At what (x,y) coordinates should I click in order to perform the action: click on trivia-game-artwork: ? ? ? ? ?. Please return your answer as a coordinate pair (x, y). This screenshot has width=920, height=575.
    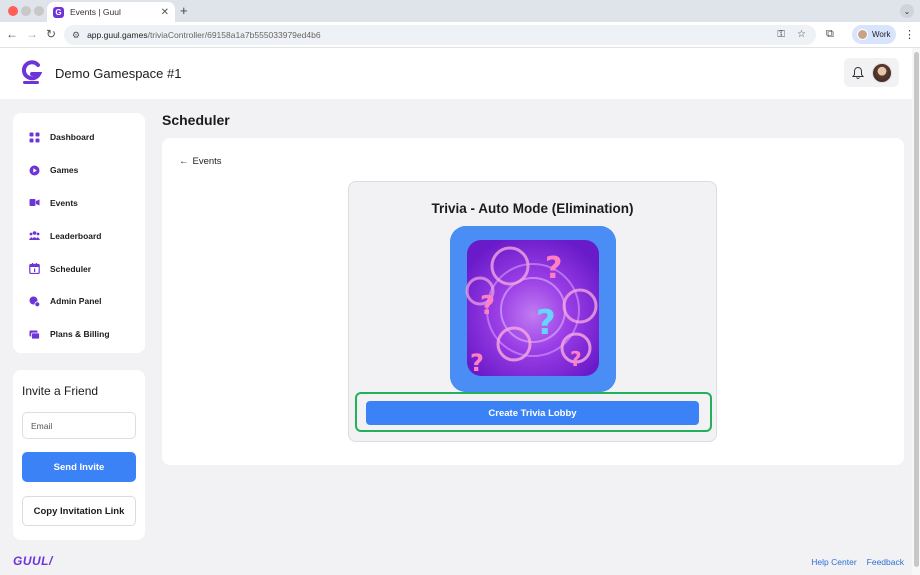
    Looking at the image, I should click on (533, 309).